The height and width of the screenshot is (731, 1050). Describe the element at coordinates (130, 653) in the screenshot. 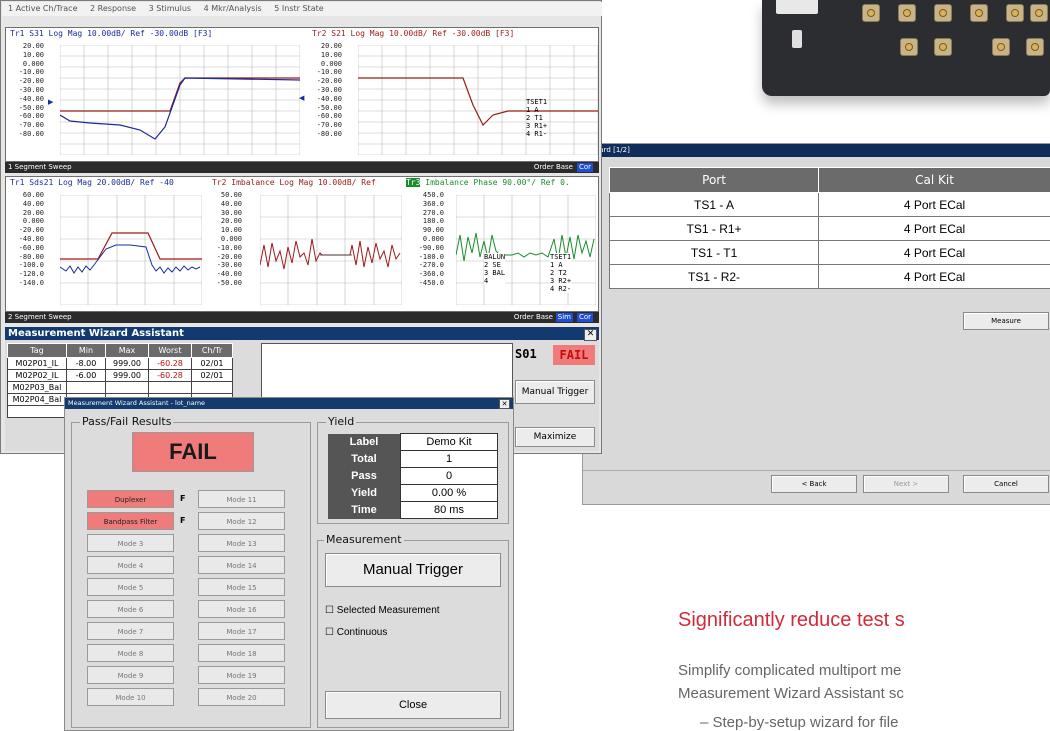

I see `mode-button: Mode 8` at that location.